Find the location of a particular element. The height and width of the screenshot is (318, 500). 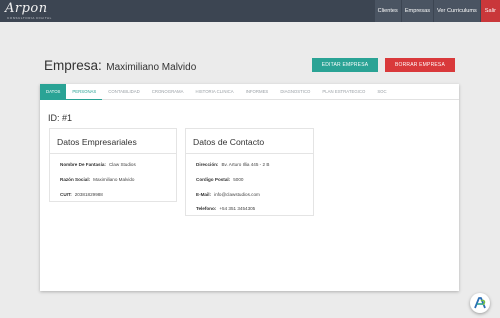

detail-value: 5000 is located at coordinates (238, 179).